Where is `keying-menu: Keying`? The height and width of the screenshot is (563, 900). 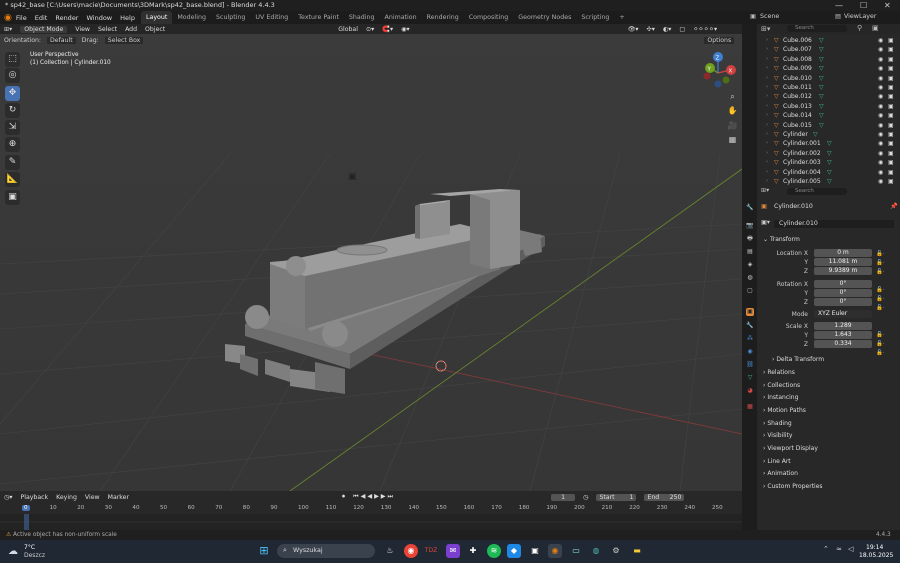 keying-menu: Keying is located at coordinates (66, 497).